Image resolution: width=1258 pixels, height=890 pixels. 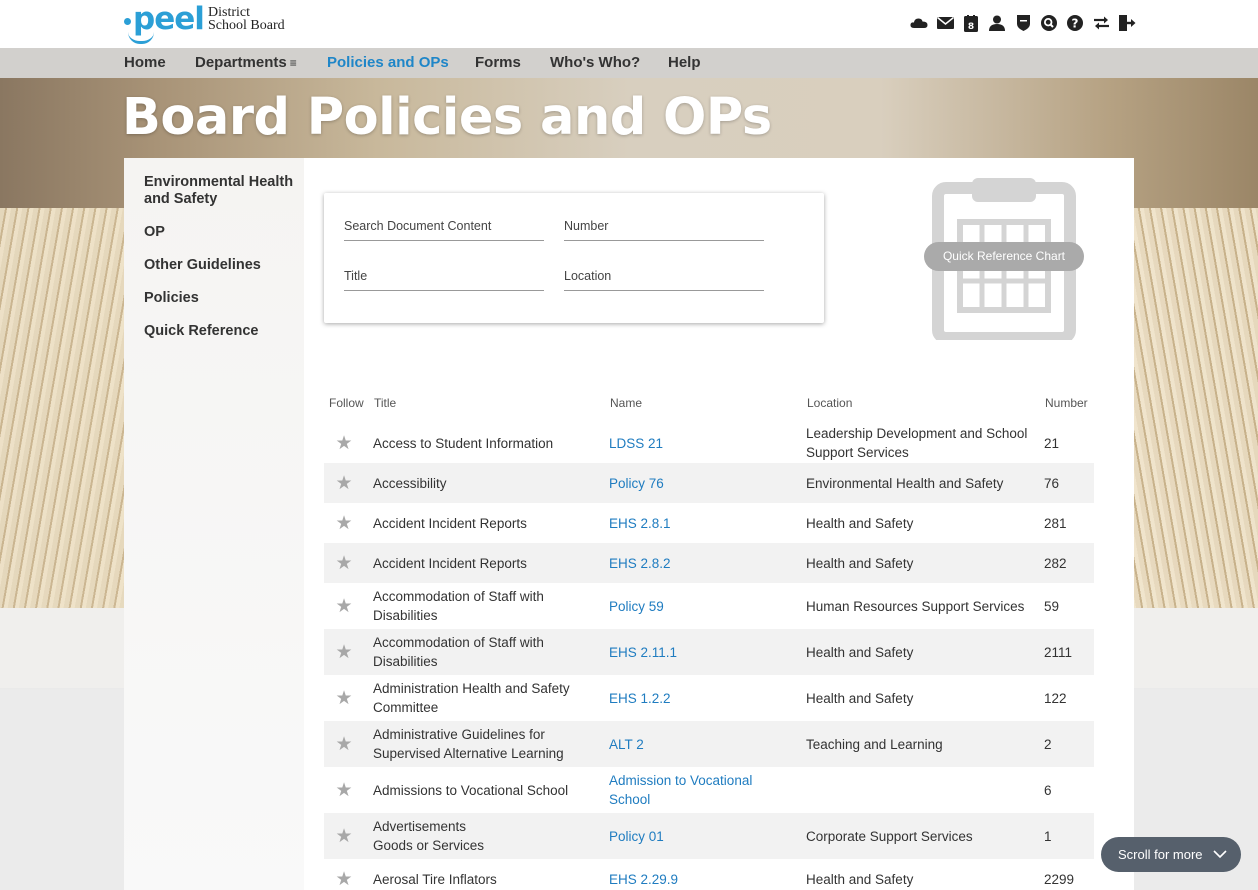 What do you see at coordinates (444, 275) in the screenshot?
I see `title-input` at bounding box center [444, 275].